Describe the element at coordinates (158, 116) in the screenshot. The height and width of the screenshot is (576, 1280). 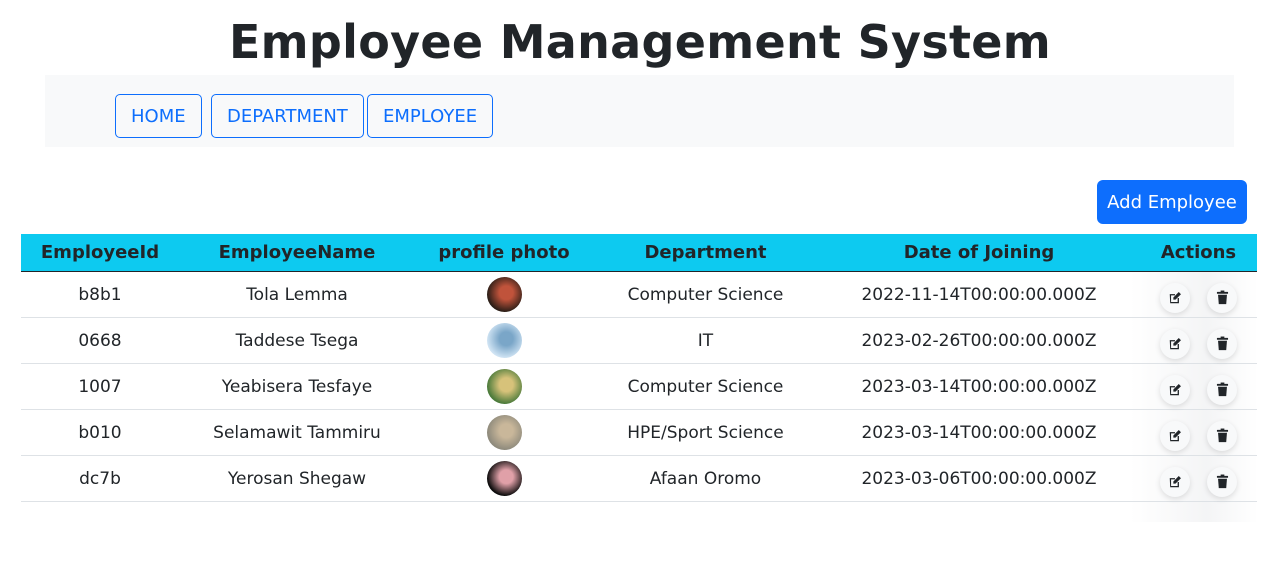
I see `nav-home-button: HOME` at that location.